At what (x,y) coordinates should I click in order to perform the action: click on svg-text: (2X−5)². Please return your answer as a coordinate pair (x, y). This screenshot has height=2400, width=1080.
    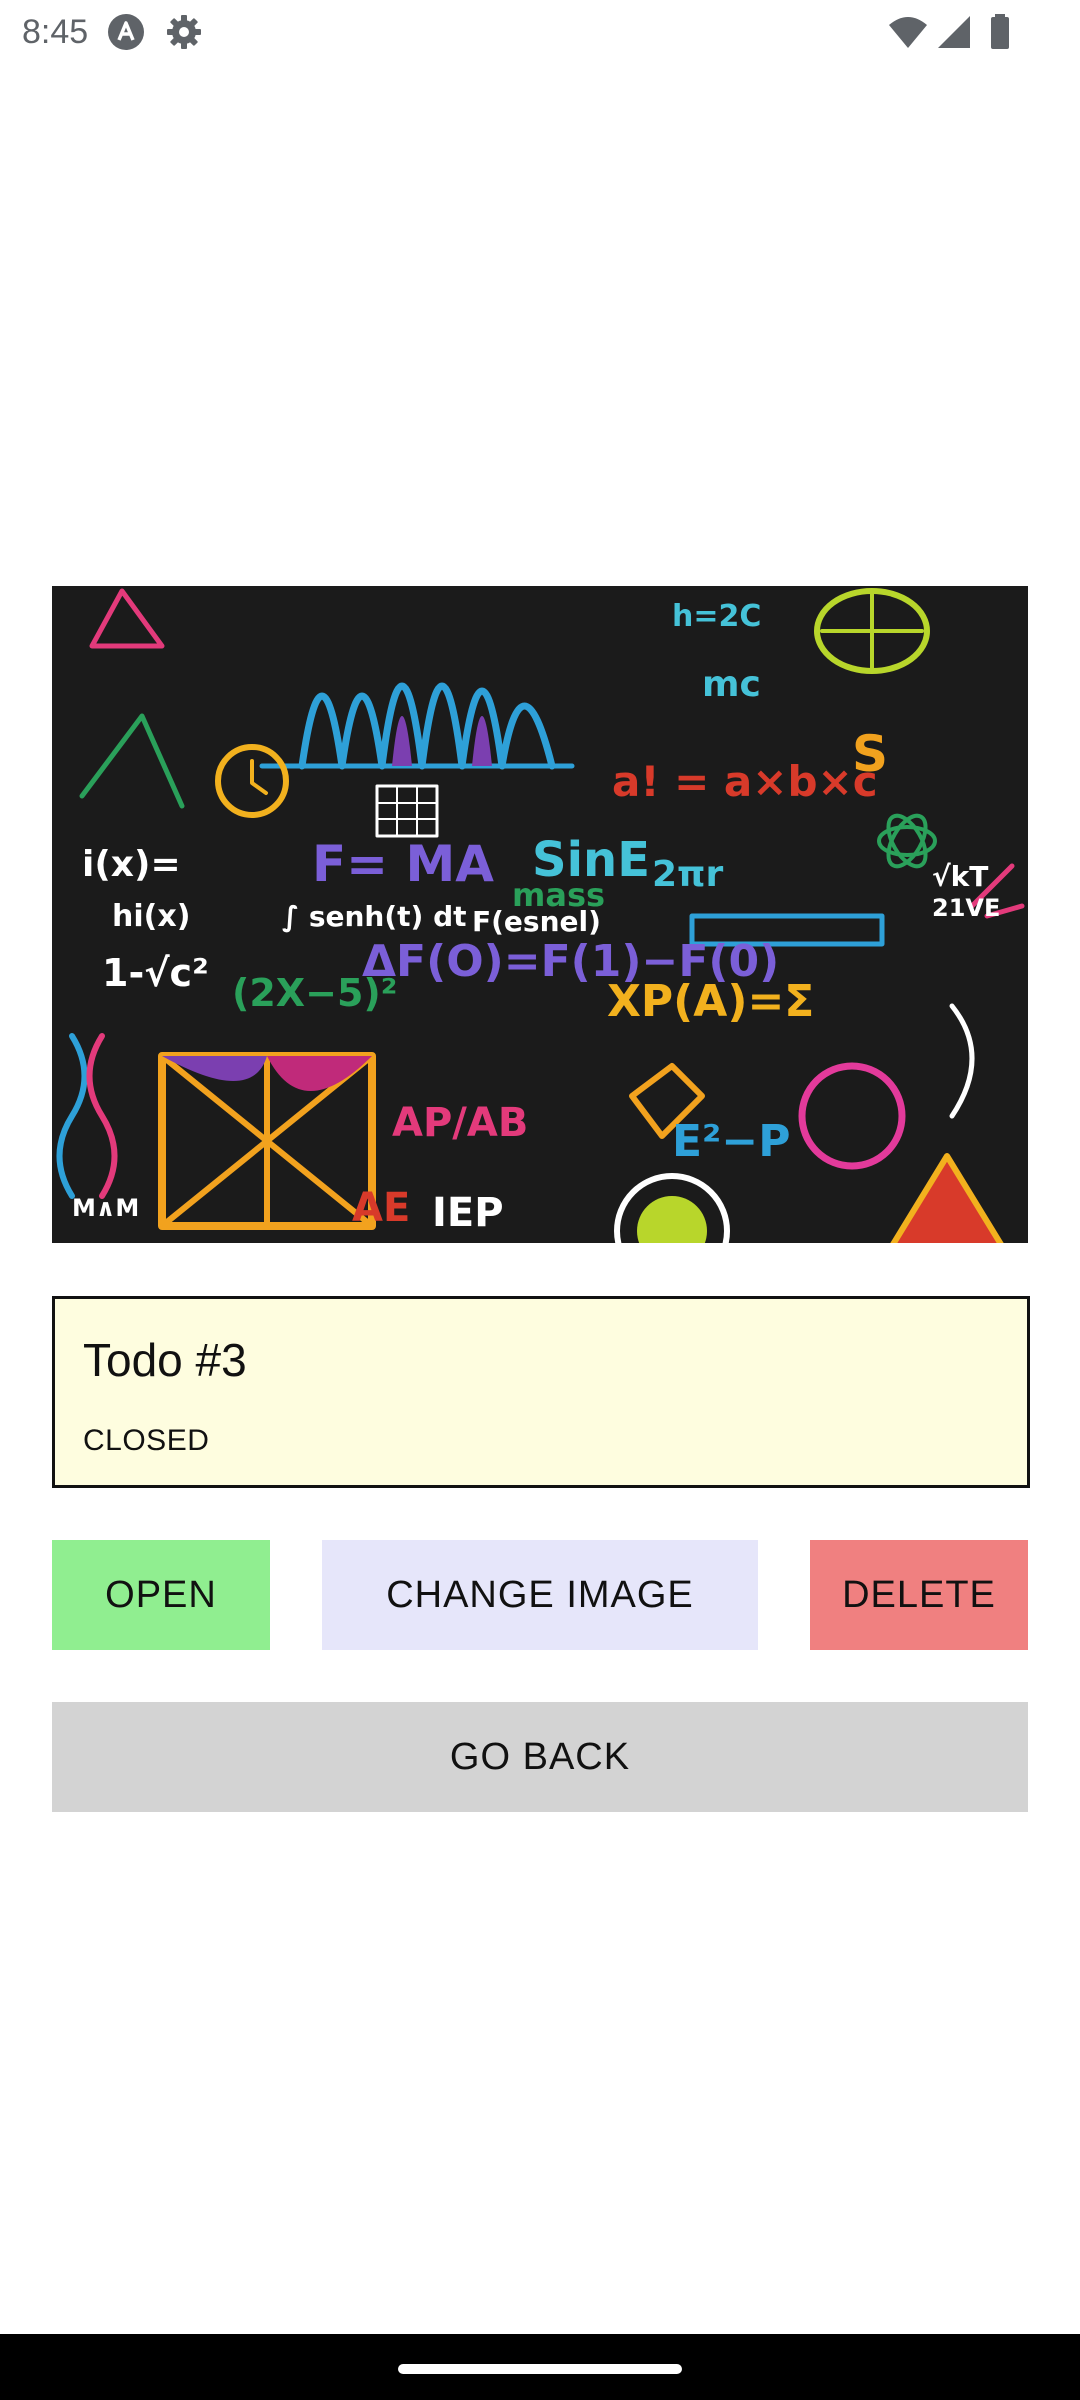
    Looking at the image, I should click on (314, 993).